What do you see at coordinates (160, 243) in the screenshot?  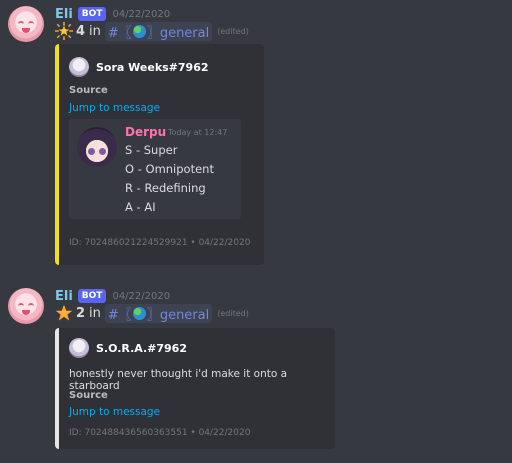 I see `embed-footer: ID: 702486021224529921 • 04/22/2020` at bounding box center [160, 243].